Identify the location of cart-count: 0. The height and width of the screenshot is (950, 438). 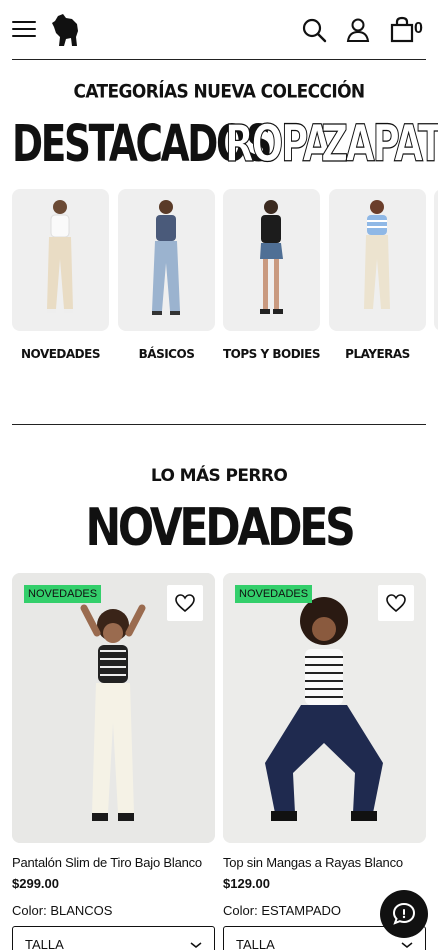
(418, 28).